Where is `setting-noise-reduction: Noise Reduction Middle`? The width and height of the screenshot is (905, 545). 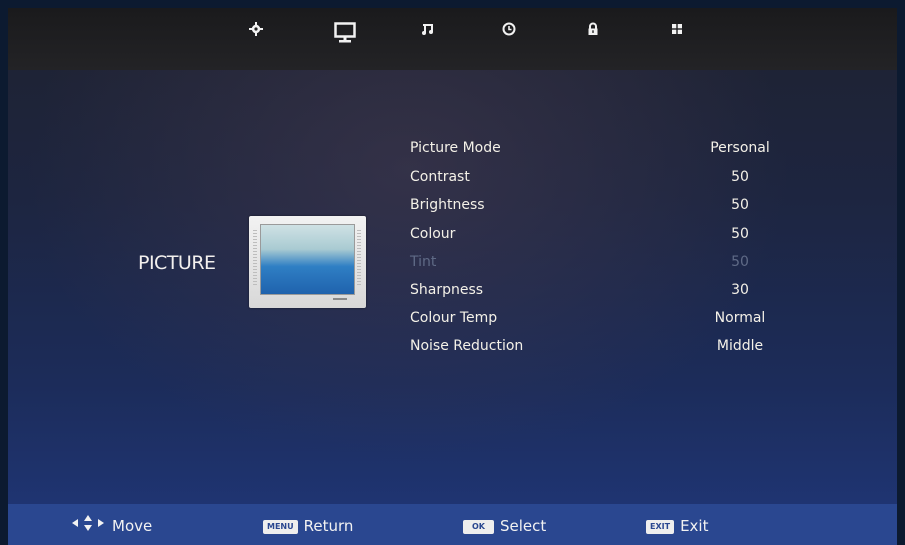 setting-noise-reduction: Noise Reduction Middle is located at coordinates (600, 351).